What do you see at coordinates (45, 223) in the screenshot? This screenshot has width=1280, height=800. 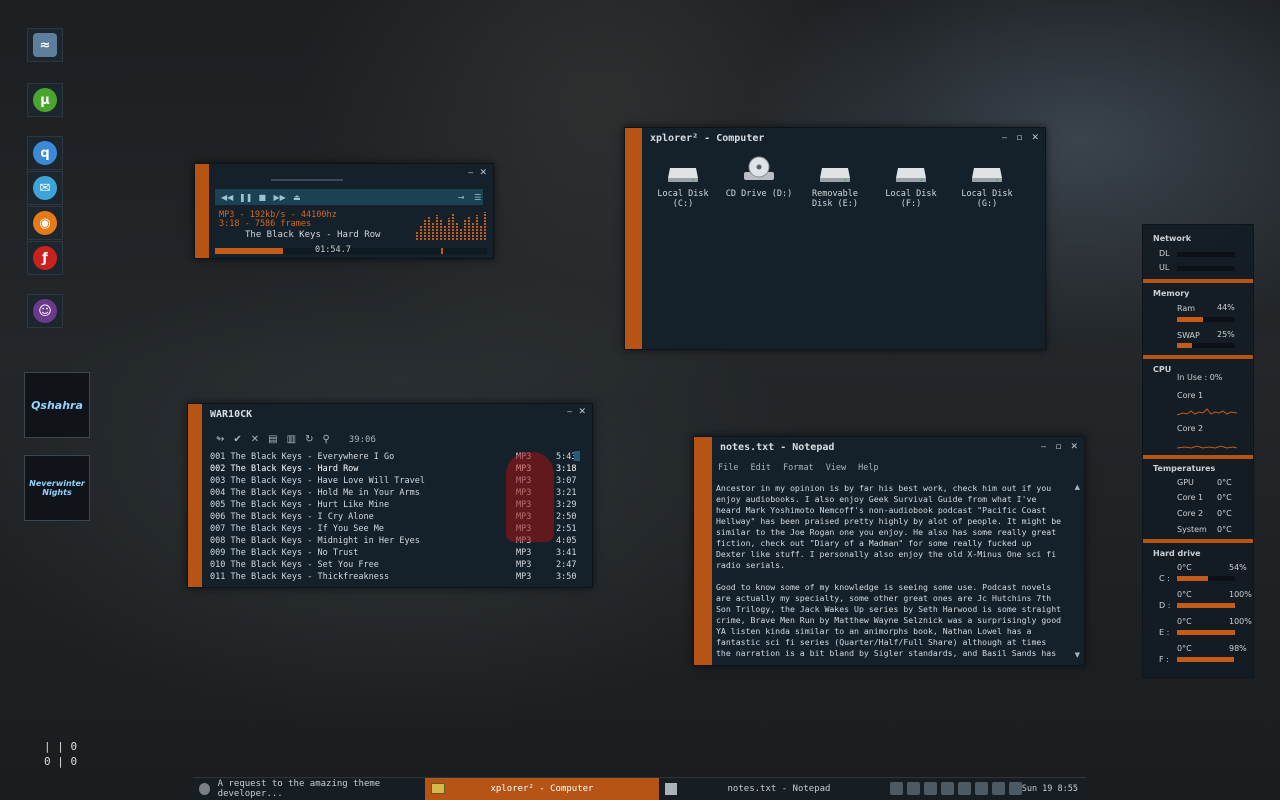 I see `dock-firefox-icon: ◉` at bounding box center [45, 223].